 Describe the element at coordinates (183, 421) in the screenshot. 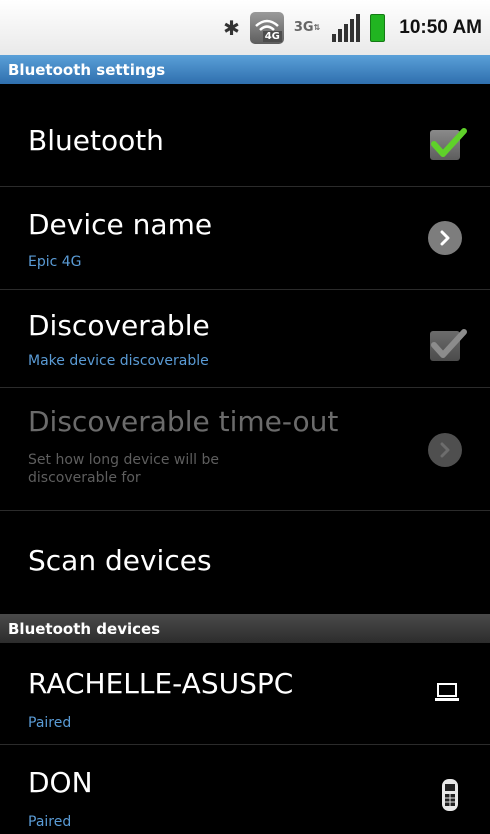

I see `discoverable-timeout-title: Discoverable time-out` at that location.